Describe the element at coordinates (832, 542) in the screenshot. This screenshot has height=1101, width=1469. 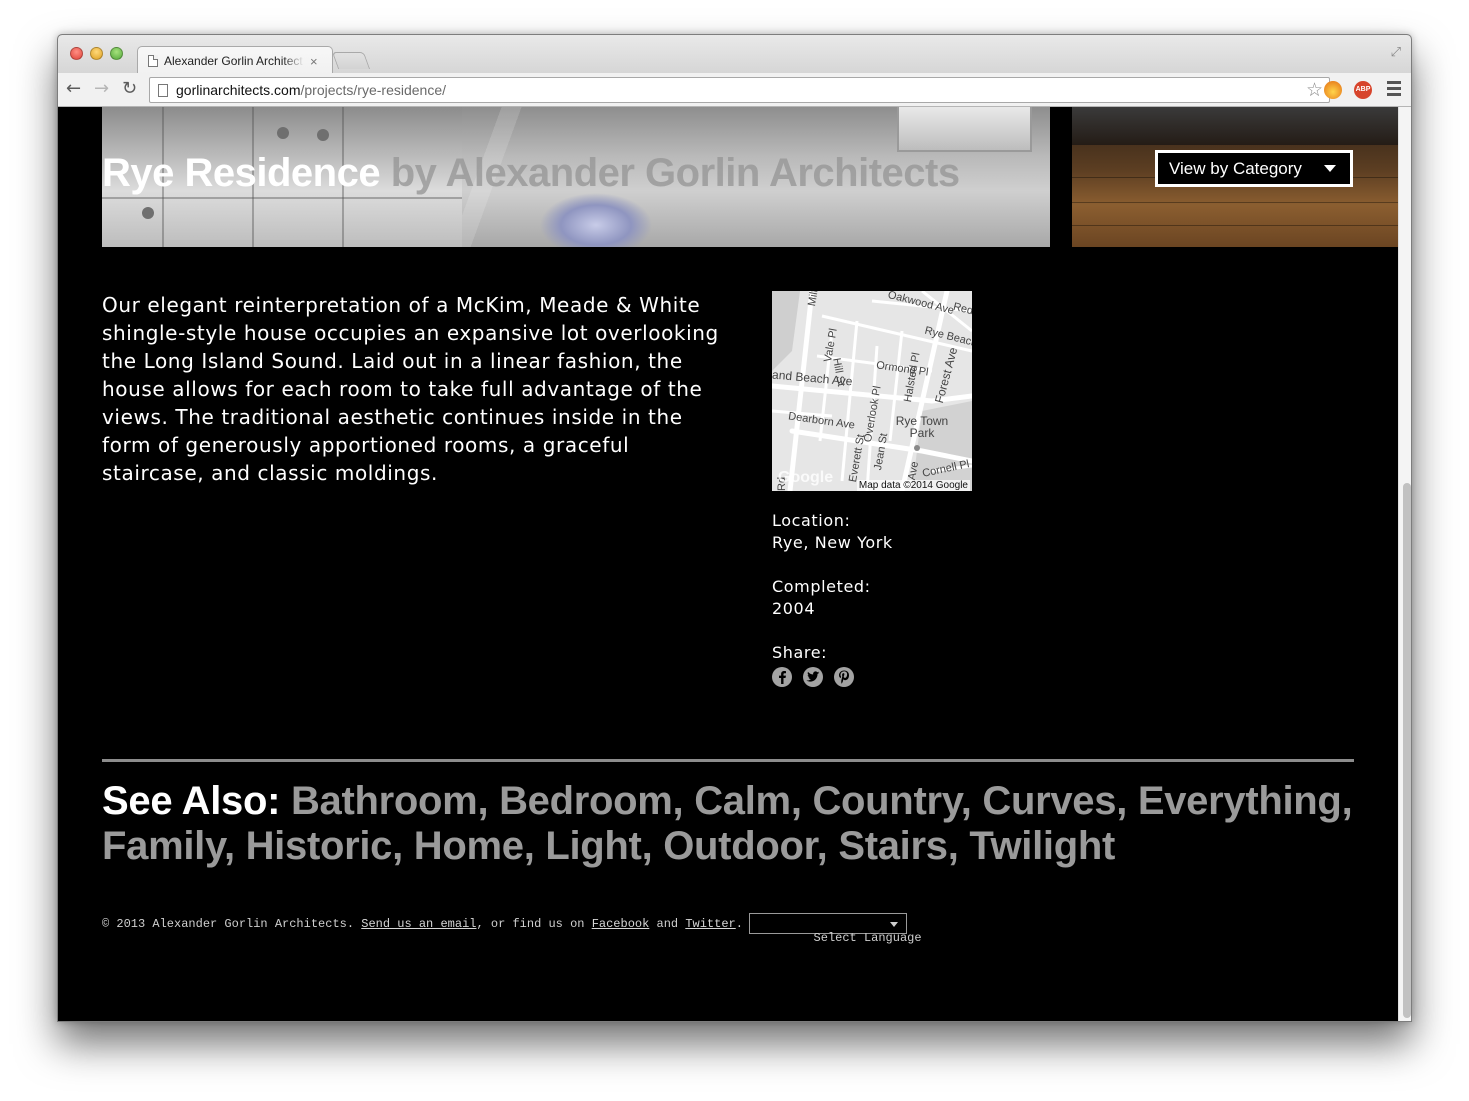
I see `location-value: Rye, New York` at that location.